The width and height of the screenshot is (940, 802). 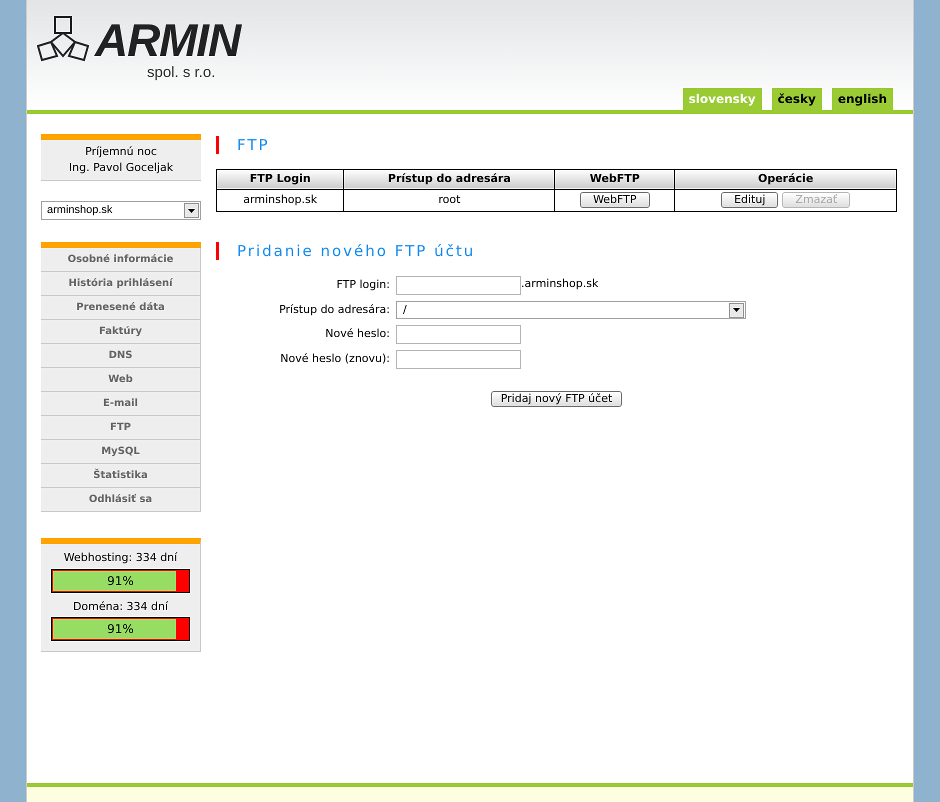 I want to click on menu-item: Osobné informácie, so click(x=121, y=260).